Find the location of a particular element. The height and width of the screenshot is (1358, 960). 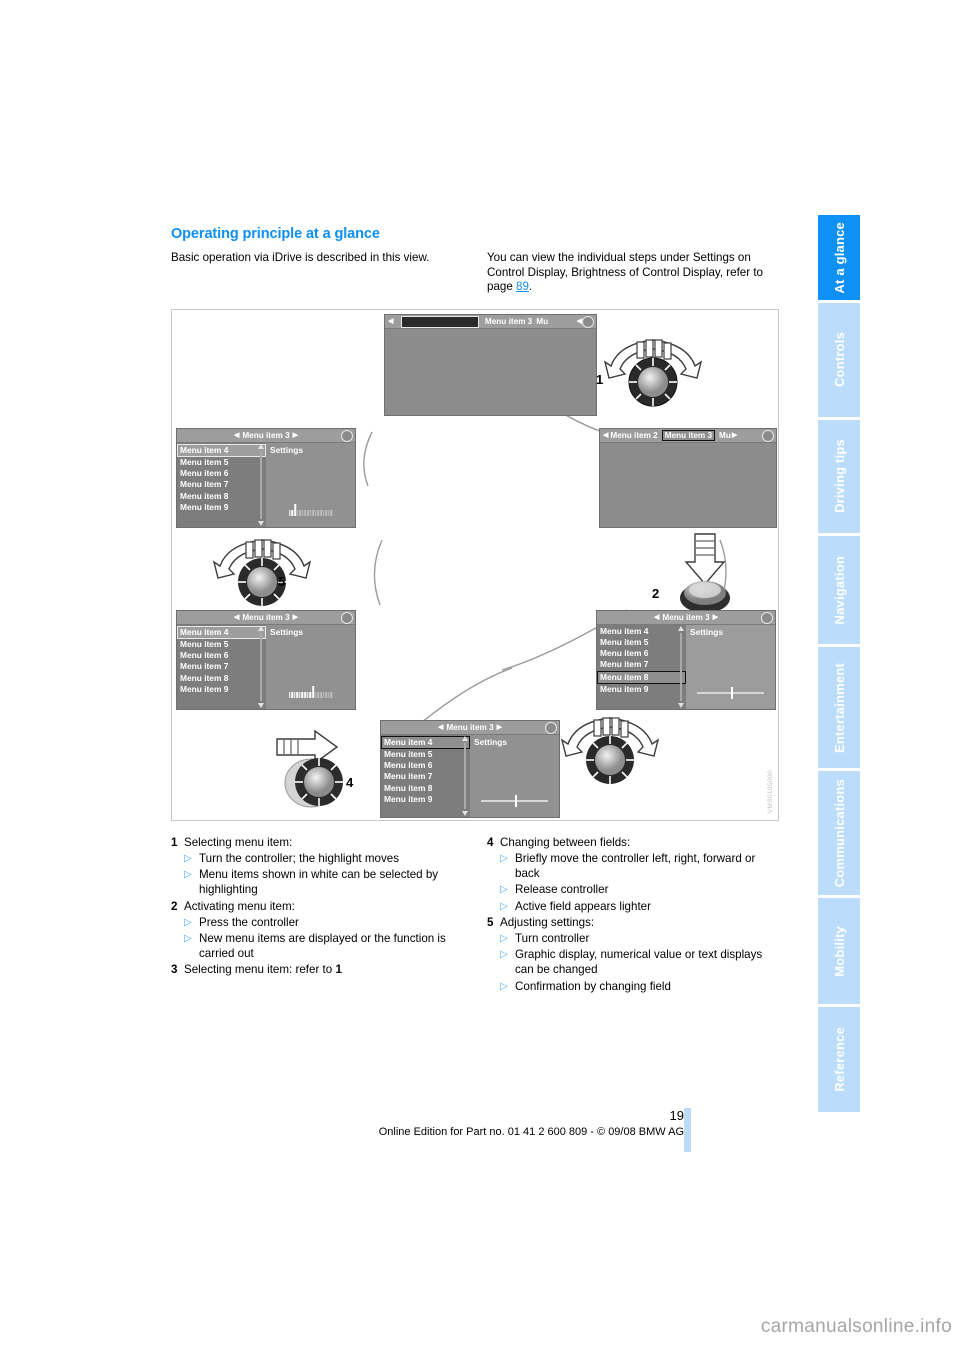

screen-top-center-title-right: Mu is located at coordinates (542, 321).